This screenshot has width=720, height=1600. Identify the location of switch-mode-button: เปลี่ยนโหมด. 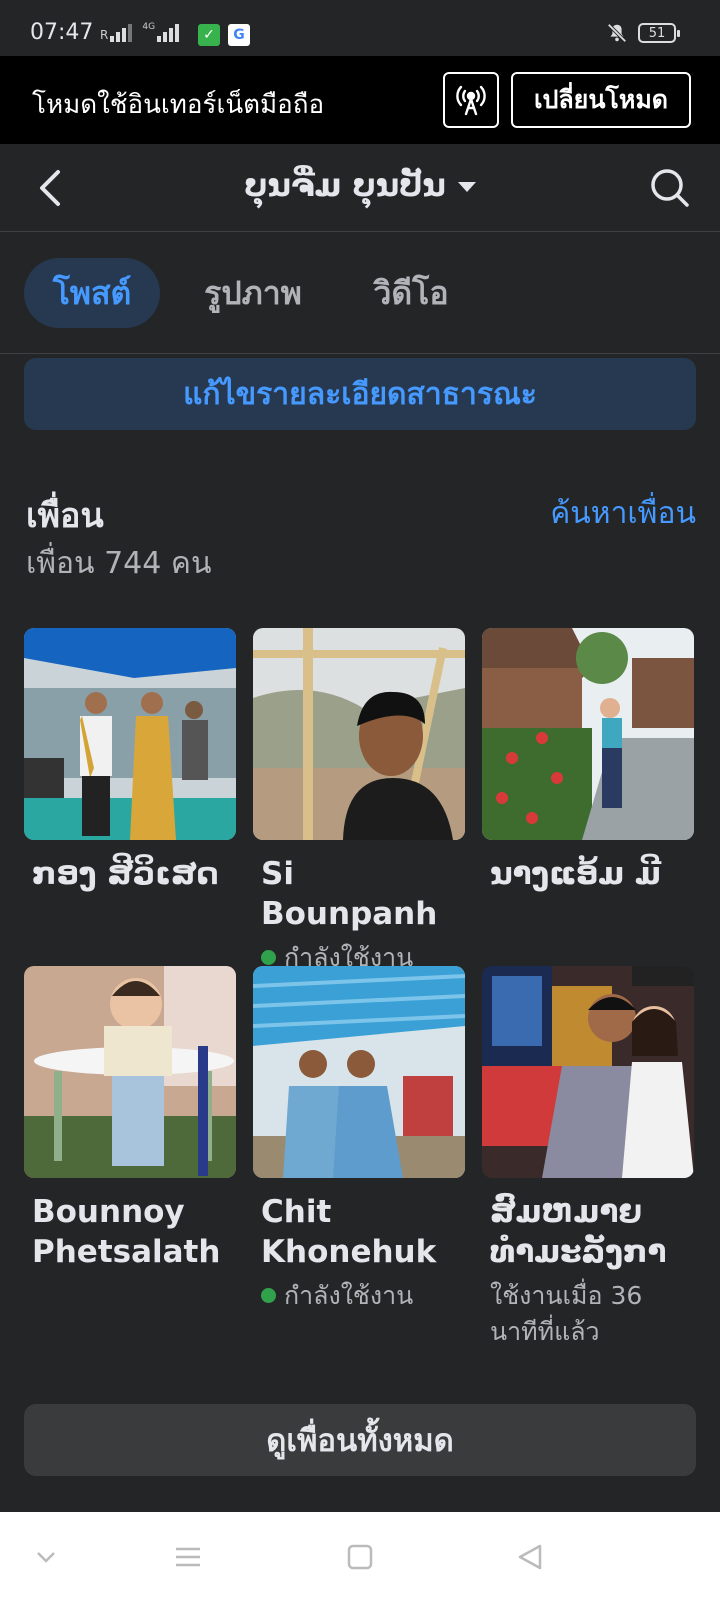
(601, 100).